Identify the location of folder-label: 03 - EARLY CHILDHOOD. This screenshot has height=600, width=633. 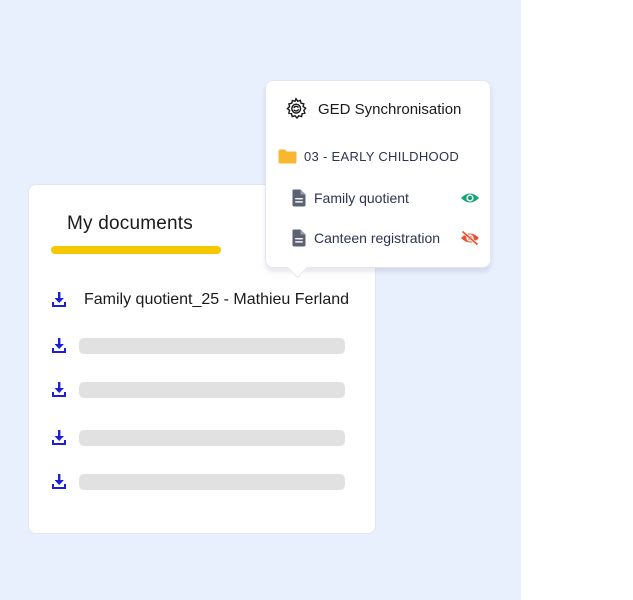
(381, 156).